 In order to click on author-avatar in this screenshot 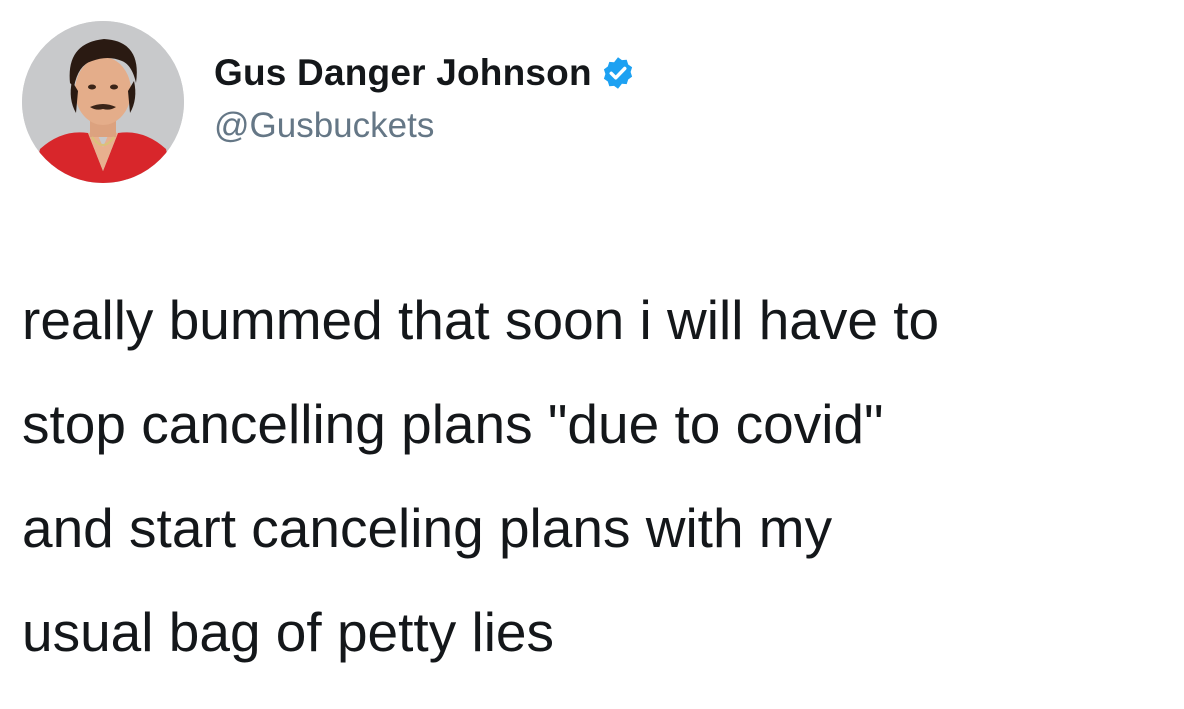, I will do `click(103, 102)`.